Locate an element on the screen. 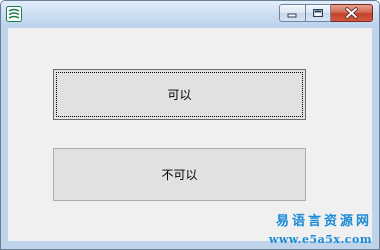 Image resolution: width=380 pixels, height=250 pixels. ok-button: 可以 is located at coordinates (179, 94).